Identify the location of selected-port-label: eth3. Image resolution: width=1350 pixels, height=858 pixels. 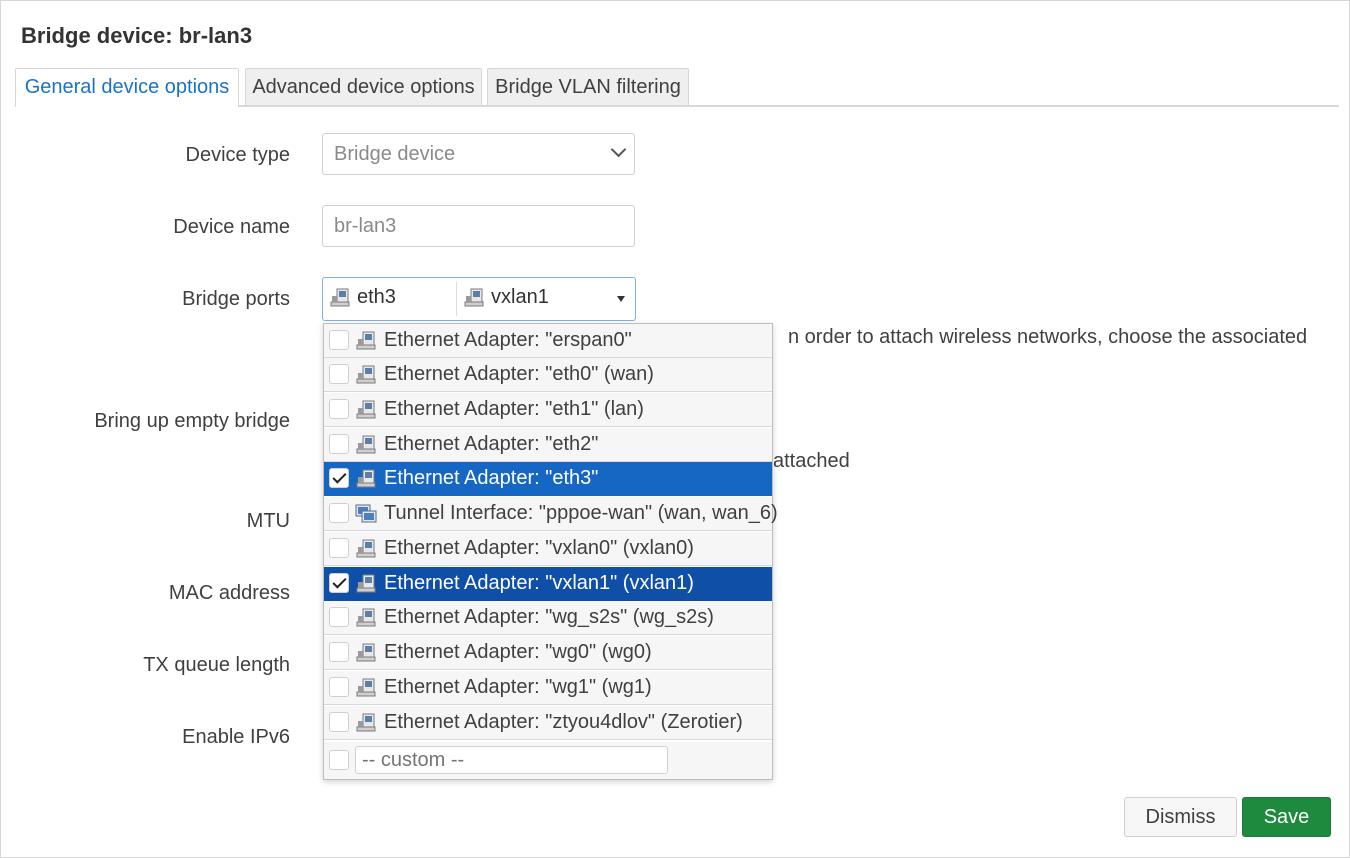
(376, 297).